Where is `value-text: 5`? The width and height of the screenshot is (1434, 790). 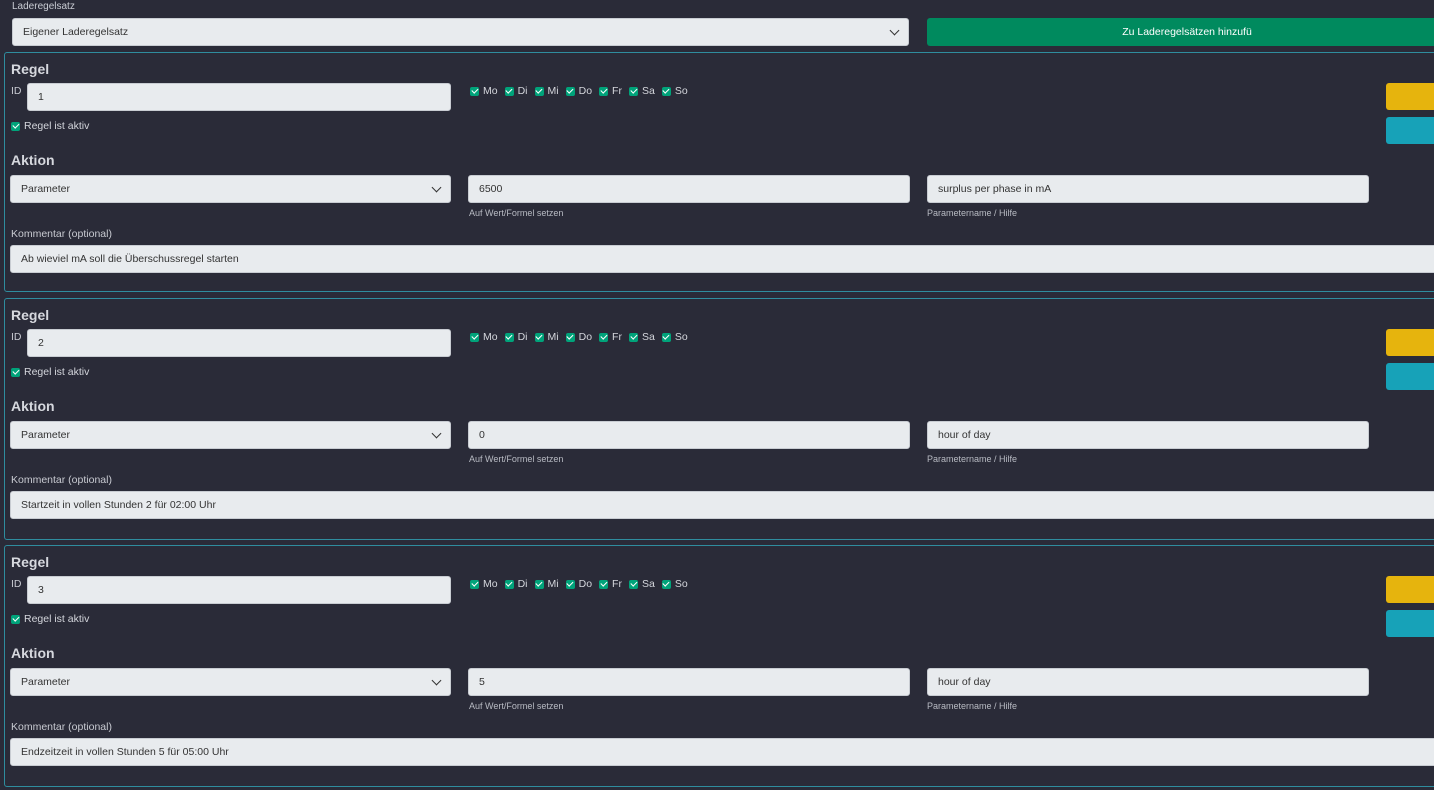
value-text: 5 is located at coordinates (482, 682).